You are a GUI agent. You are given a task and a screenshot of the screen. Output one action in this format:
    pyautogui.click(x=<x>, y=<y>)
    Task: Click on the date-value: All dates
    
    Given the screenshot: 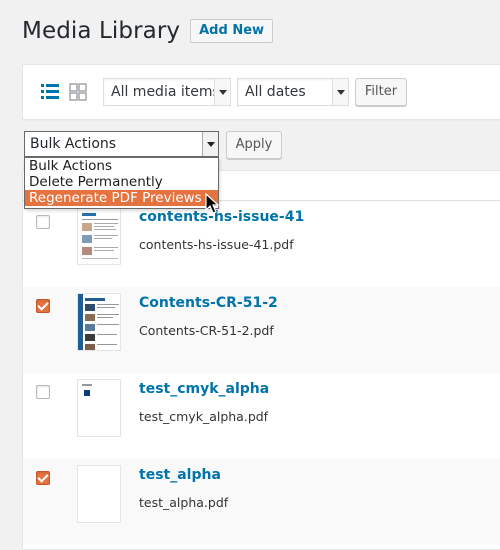 What is the action you would take?
    pyautogui.click(x=275, y=92)
    